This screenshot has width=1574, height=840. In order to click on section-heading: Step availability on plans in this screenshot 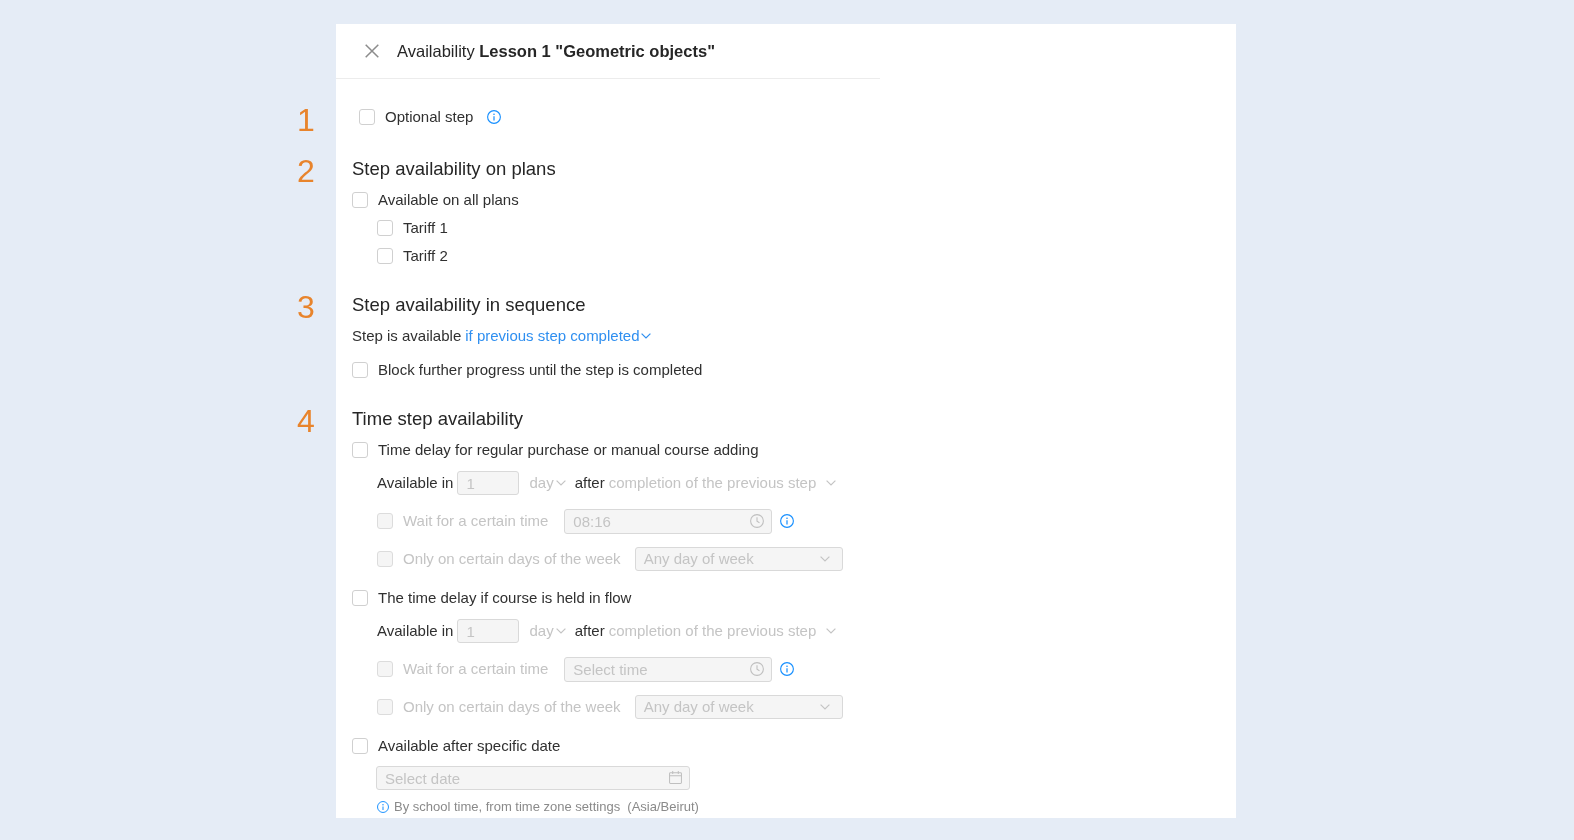, I will do `click(454, 169)`.